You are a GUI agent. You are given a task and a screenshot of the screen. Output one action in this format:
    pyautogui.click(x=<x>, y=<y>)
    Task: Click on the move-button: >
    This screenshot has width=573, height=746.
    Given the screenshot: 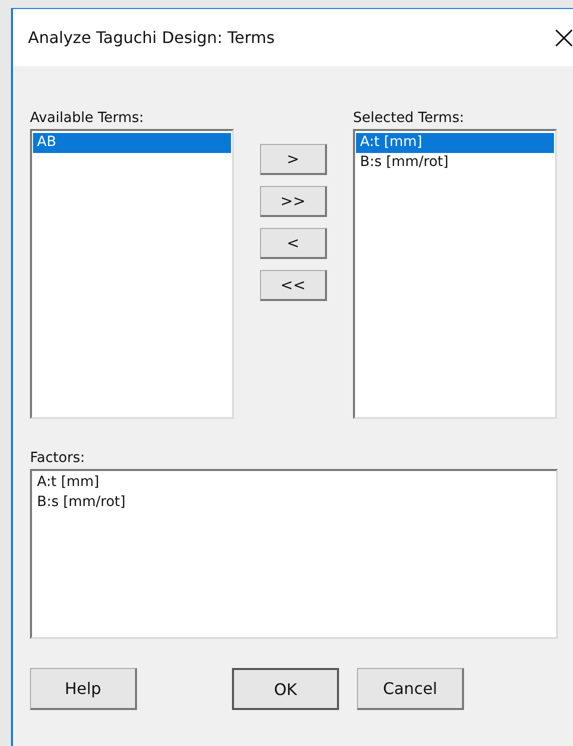 What is the action you would take?
    pyautogui.click(x=293, y=159)
    